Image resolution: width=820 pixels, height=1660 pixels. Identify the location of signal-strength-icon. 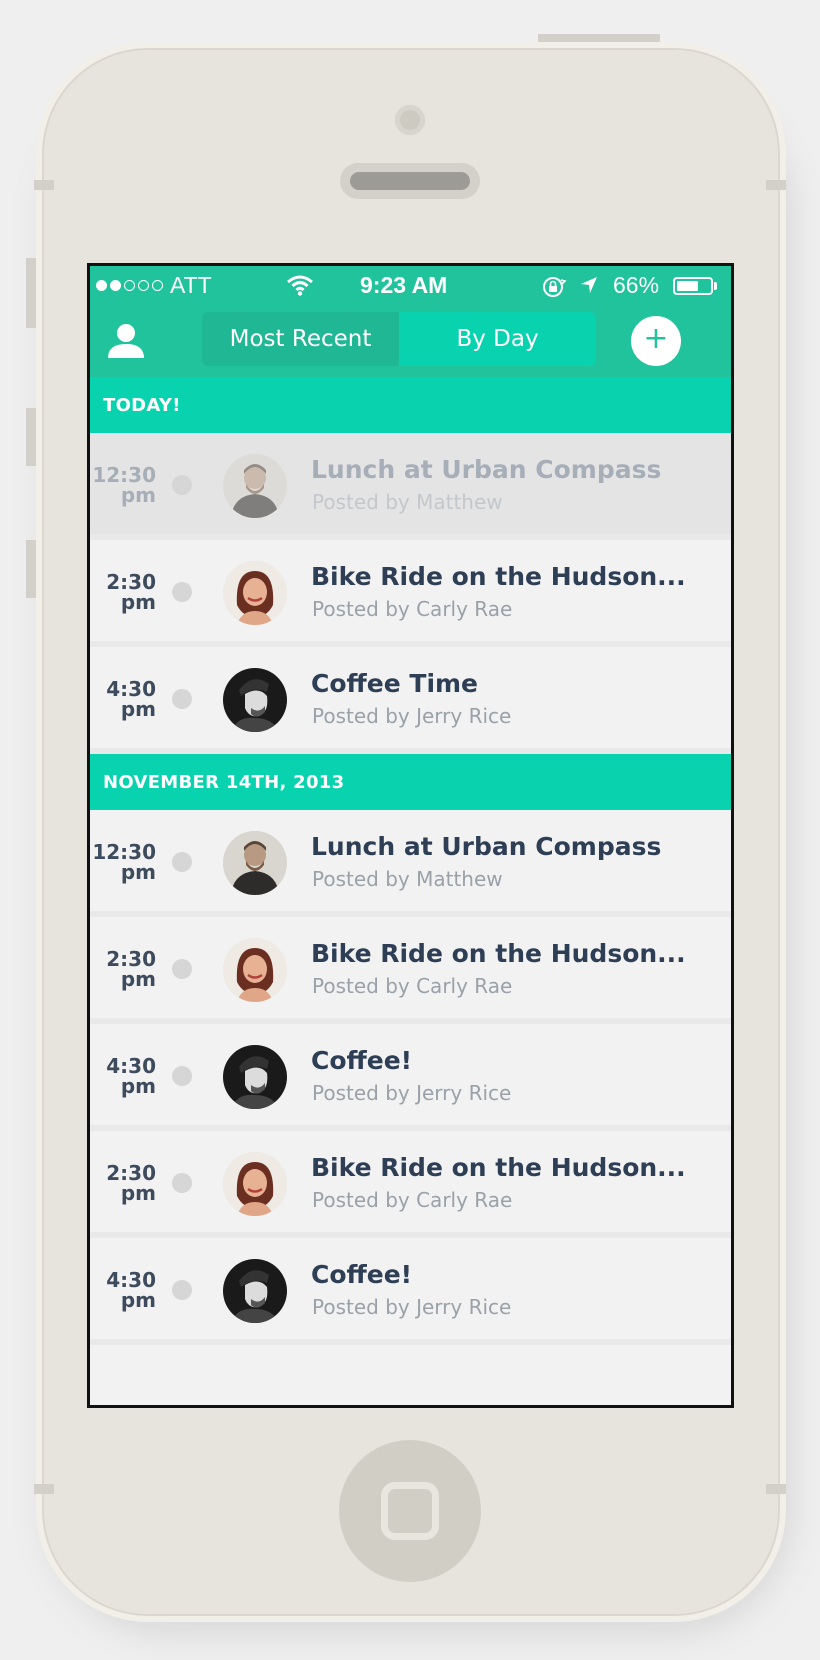
(129, 285).